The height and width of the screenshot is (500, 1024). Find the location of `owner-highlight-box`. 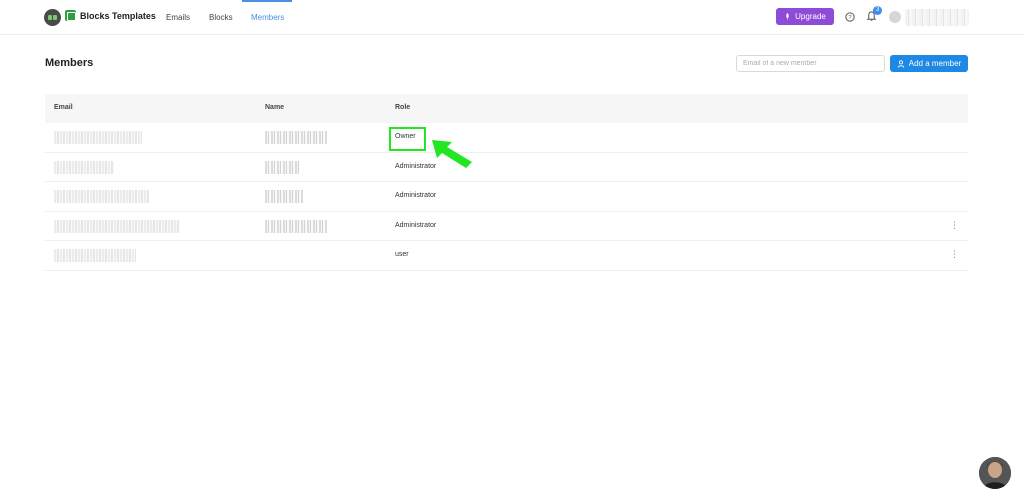

owner-highlight-box is located at coordinates (407, 139).